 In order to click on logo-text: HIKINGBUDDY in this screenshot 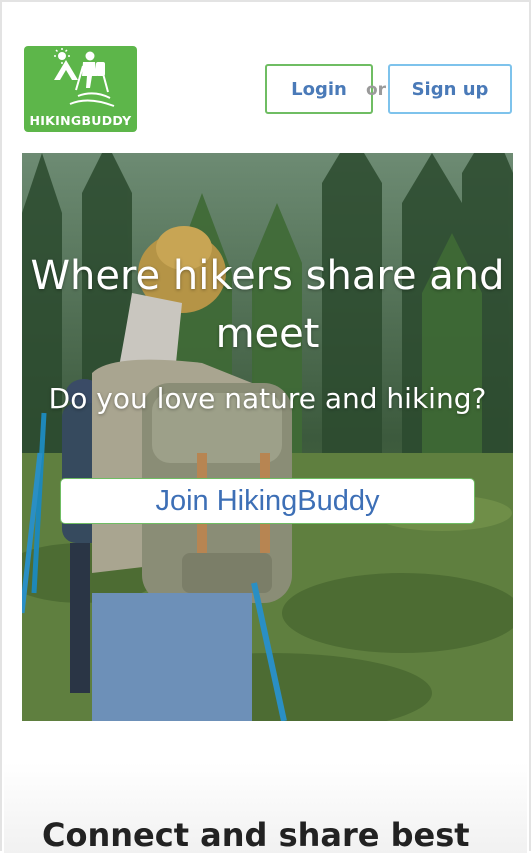, I will do `click(80, 120)`.